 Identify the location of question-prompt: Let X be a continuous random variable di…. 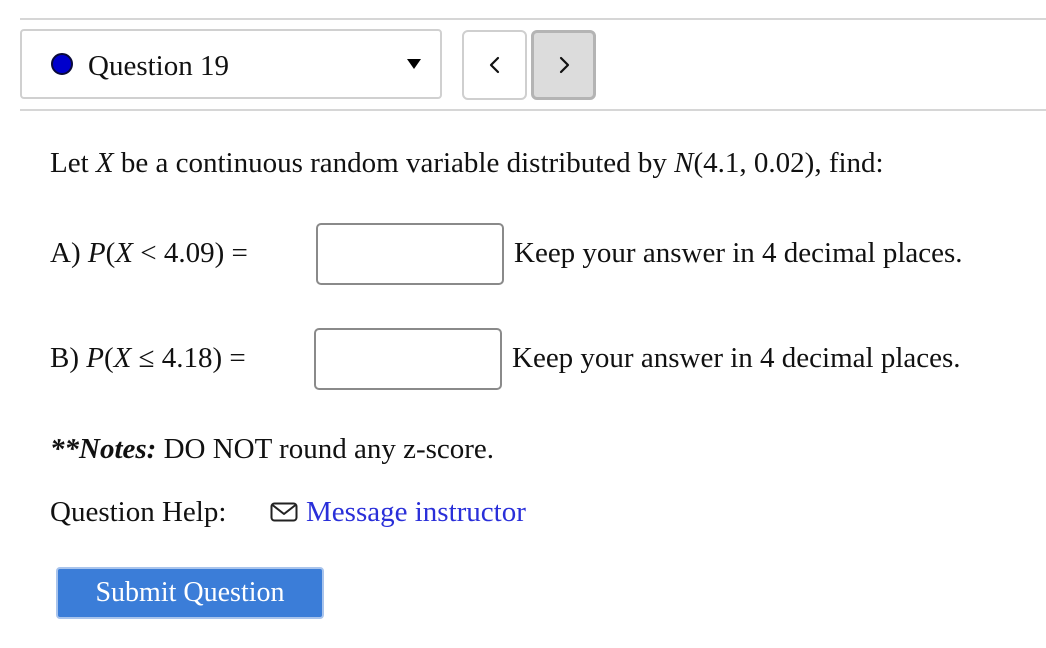
(467, 163).